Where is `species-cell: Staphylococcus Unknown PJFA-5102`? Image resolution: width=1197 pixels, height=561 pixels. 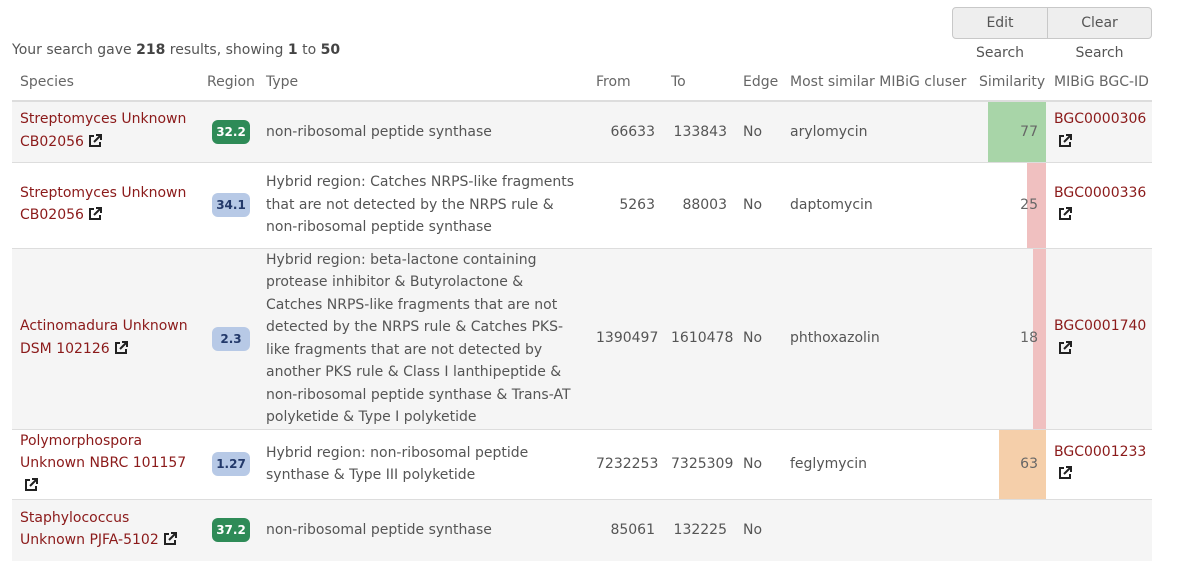 species-cell: Staphylococcus Unknown PJFA-5102 is located at coordinates (105, 530).